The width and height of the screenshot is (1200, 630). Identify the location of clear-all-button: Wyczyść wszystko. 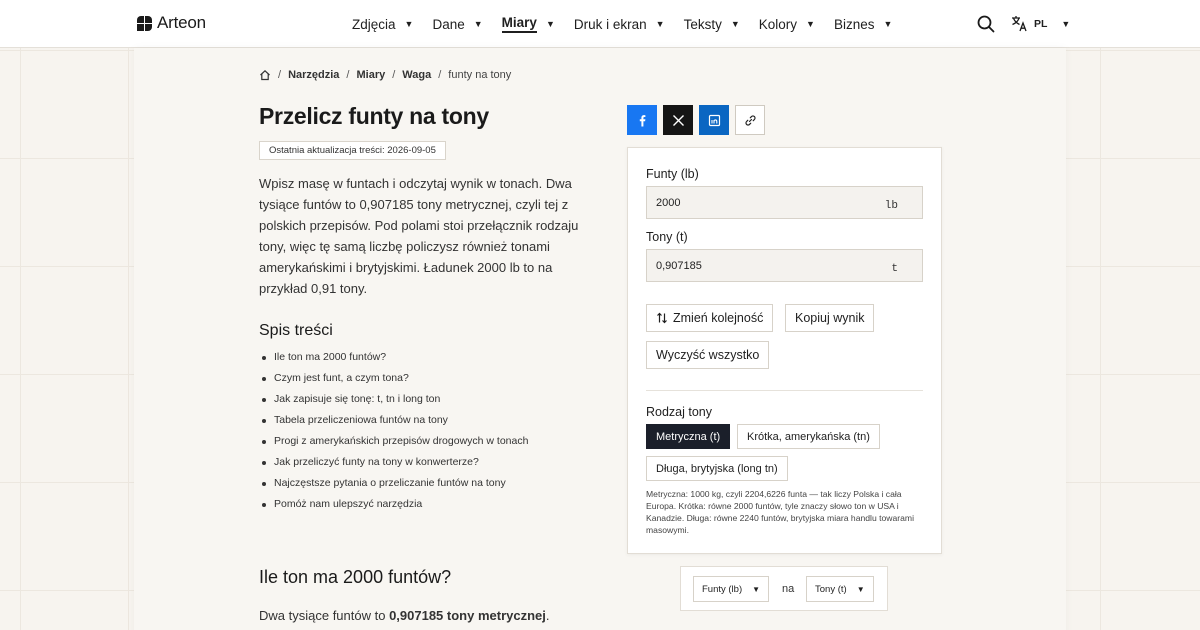
(708, 355).